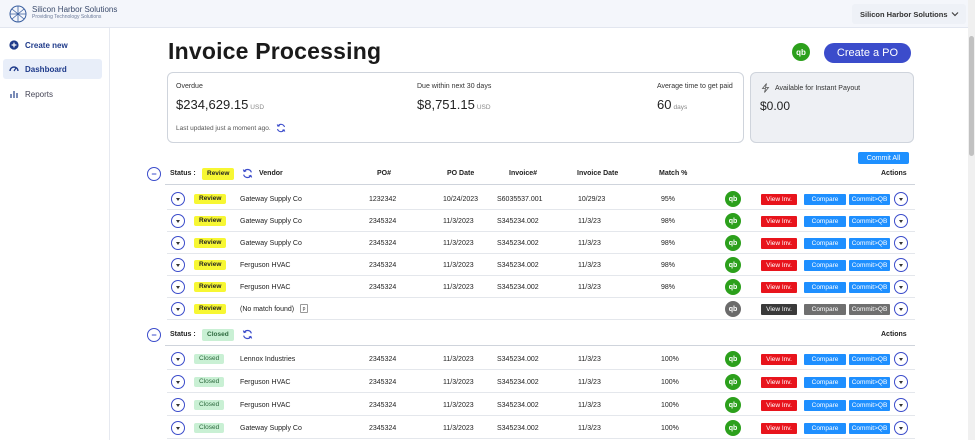 This screenshot has height=440, width=975. What do you see at coordinates (281, 128) in the screenshot?
I see `refresh-icon` at bounding box center [281, 128].